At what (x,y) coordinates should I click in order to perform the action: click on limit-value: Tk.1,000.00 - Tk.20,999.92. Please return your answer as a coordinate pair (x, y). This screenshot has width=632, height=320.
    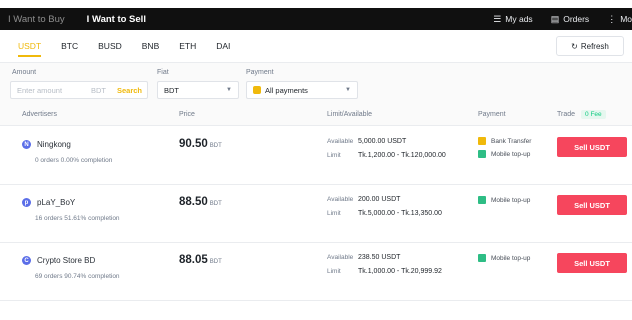
    Looking at the image, I should click on (400, 271).